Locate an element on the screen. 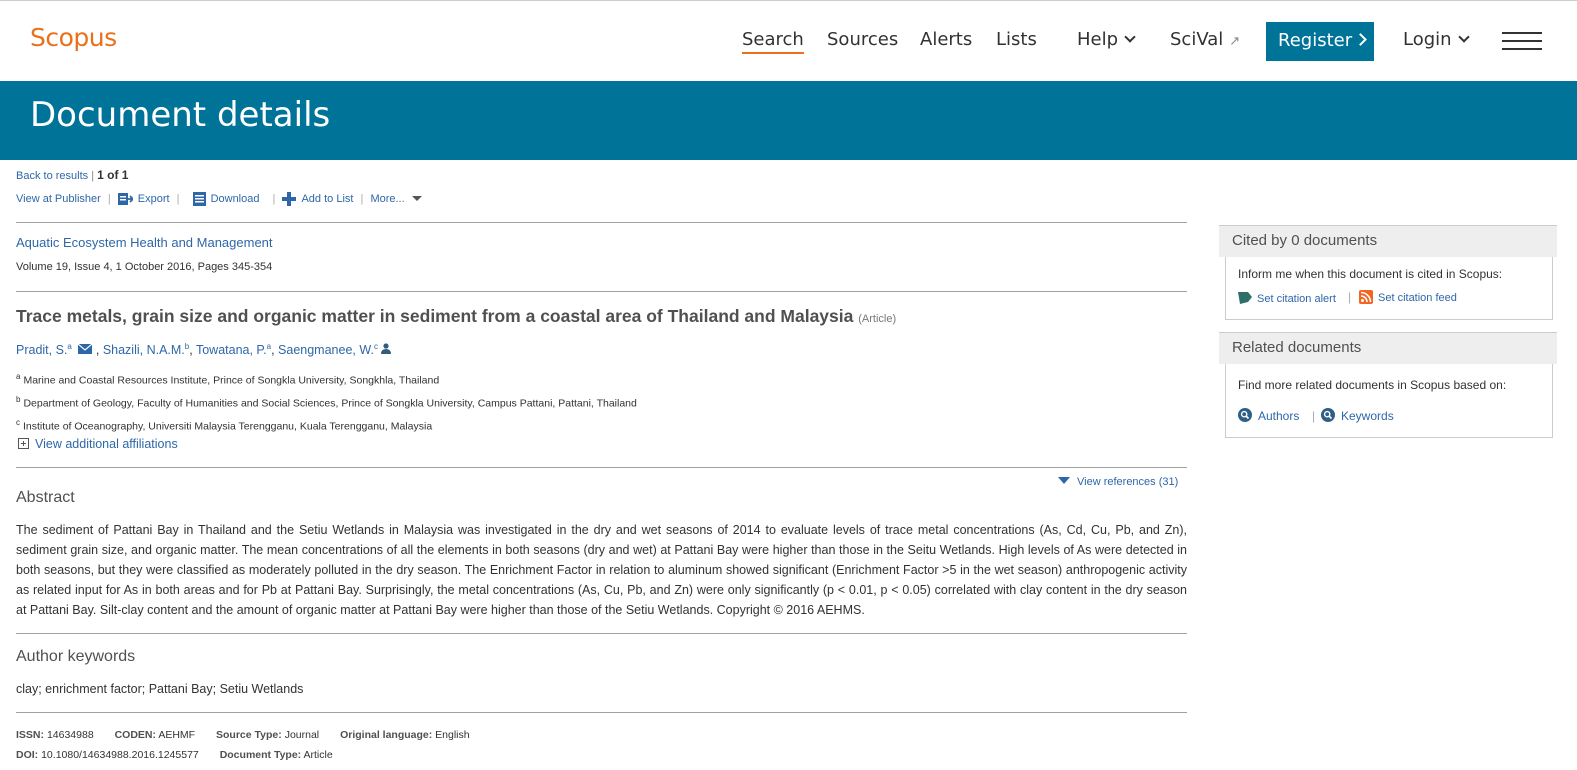  set-citation-feed-label: Set citation feed is located at coordinates (1417, 298).